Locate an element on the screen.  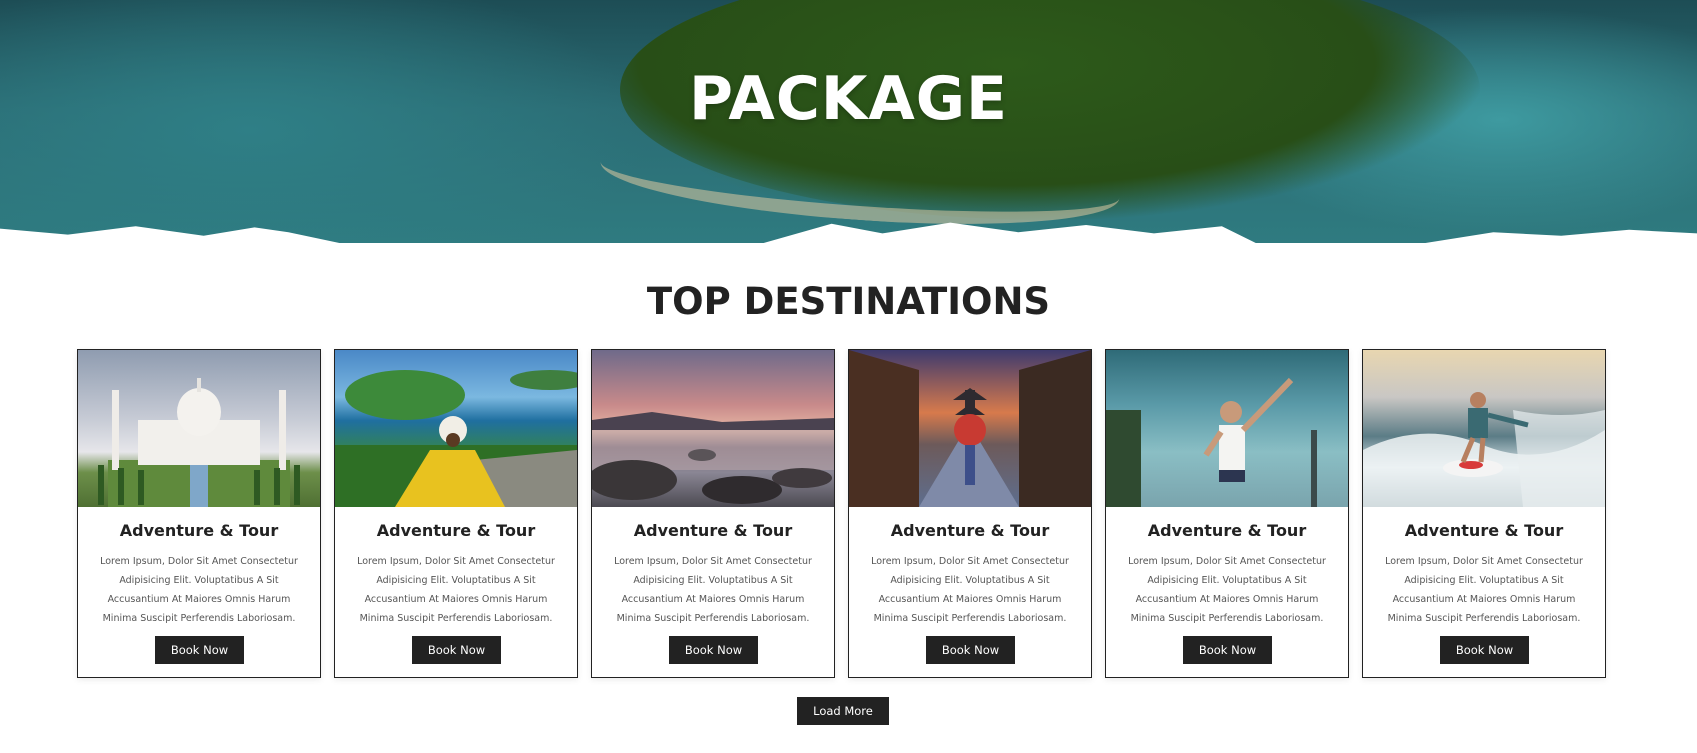
island-woman-illustration is located at coordinates (456, 438).